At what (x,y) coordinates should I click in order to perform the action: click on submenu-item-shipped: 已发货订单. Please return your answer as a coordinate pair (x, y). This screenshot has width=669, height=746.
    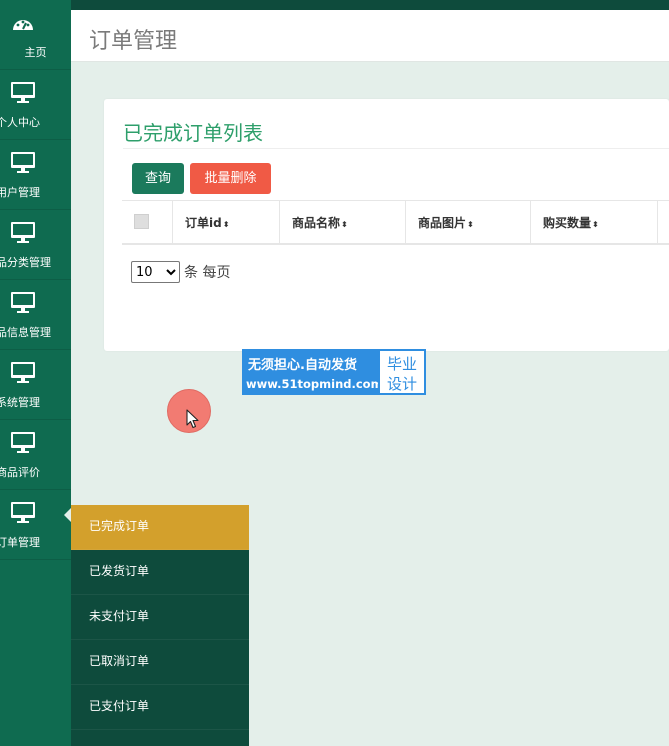
    Looking at the image, I should click on (160, 572).